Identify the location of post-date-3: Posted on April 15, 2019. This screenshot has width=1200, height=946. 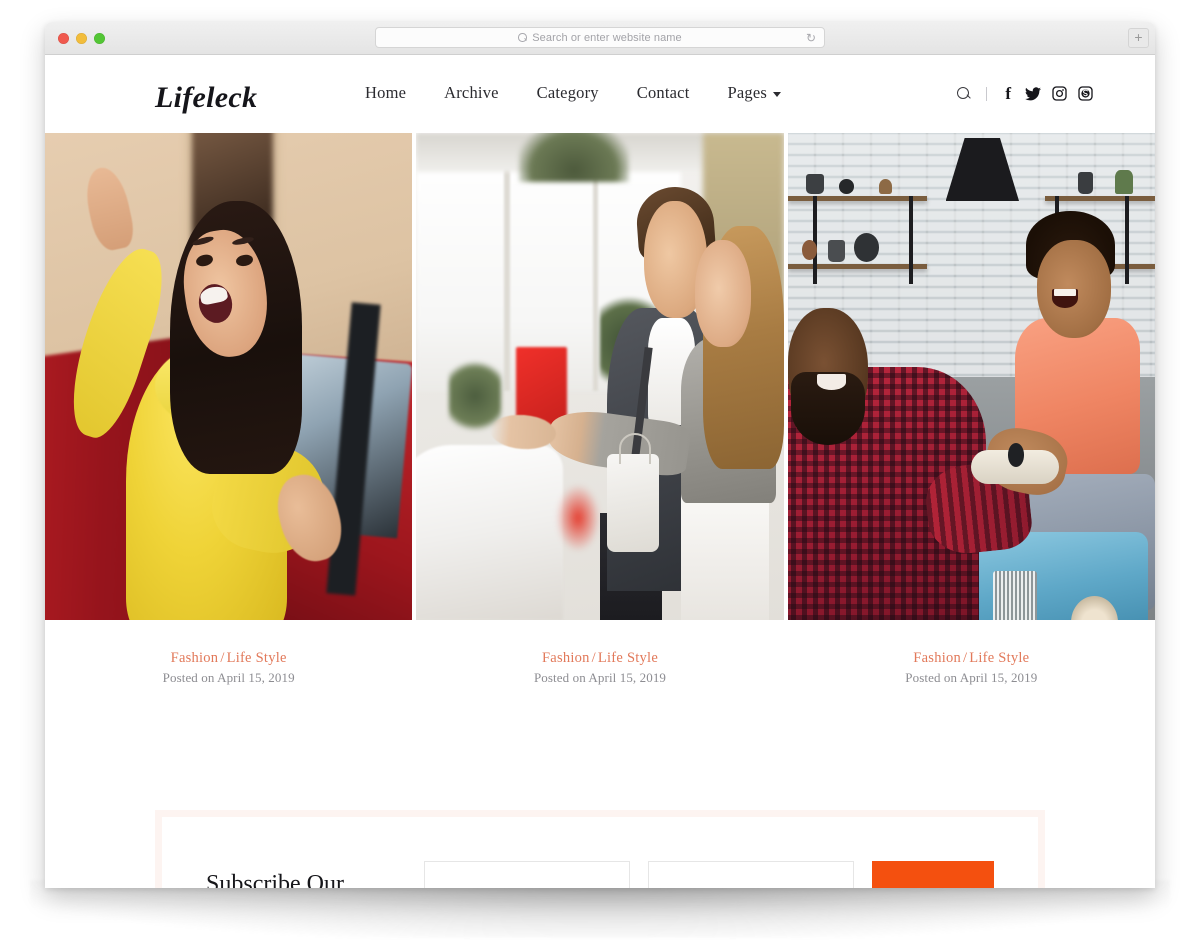
(971, 678).